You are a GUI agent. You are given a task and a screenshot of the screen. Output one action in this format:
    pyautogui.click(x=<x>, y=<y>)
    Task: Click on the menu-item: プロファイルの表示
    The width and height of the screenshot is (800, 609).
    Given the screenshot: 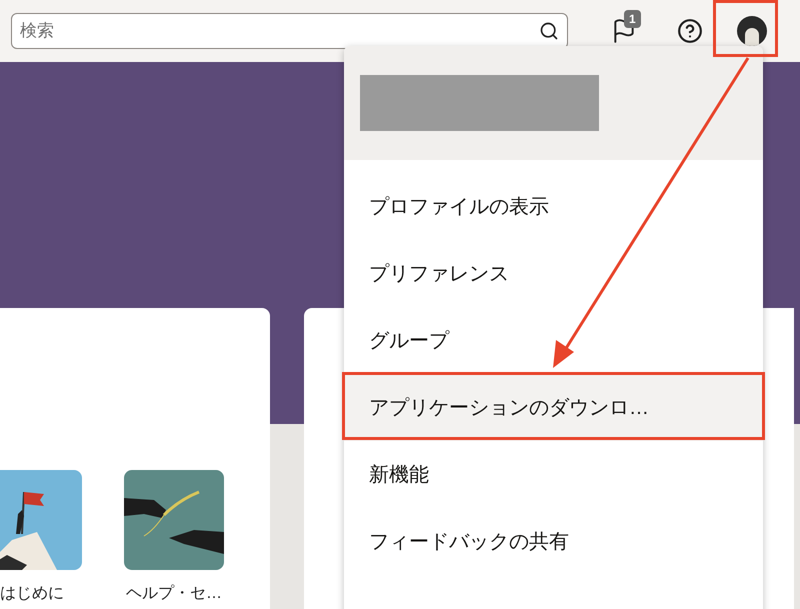 What is the action you would take?
    pyautogui.click(x=553, y=206)
    